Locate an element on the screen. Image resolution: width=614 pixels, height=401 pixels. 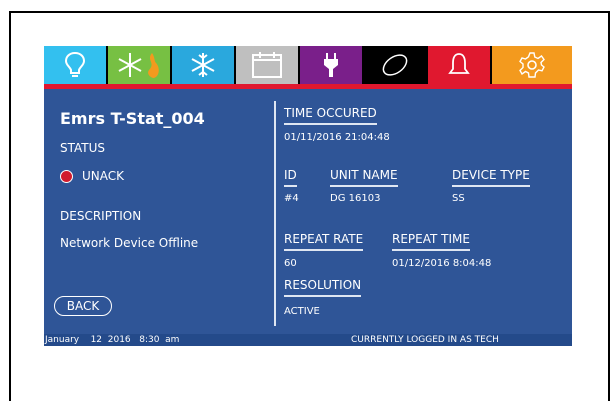
tab-settings is located at coordinates (532, 65).